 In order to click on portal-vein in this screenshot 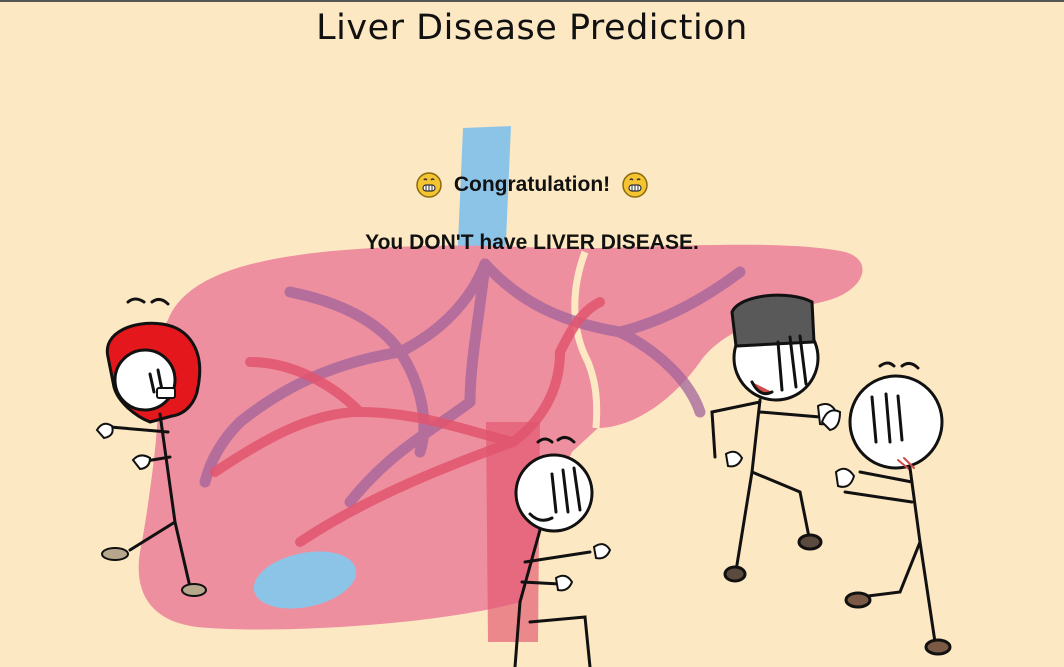, I will do `click(513, 532)`.